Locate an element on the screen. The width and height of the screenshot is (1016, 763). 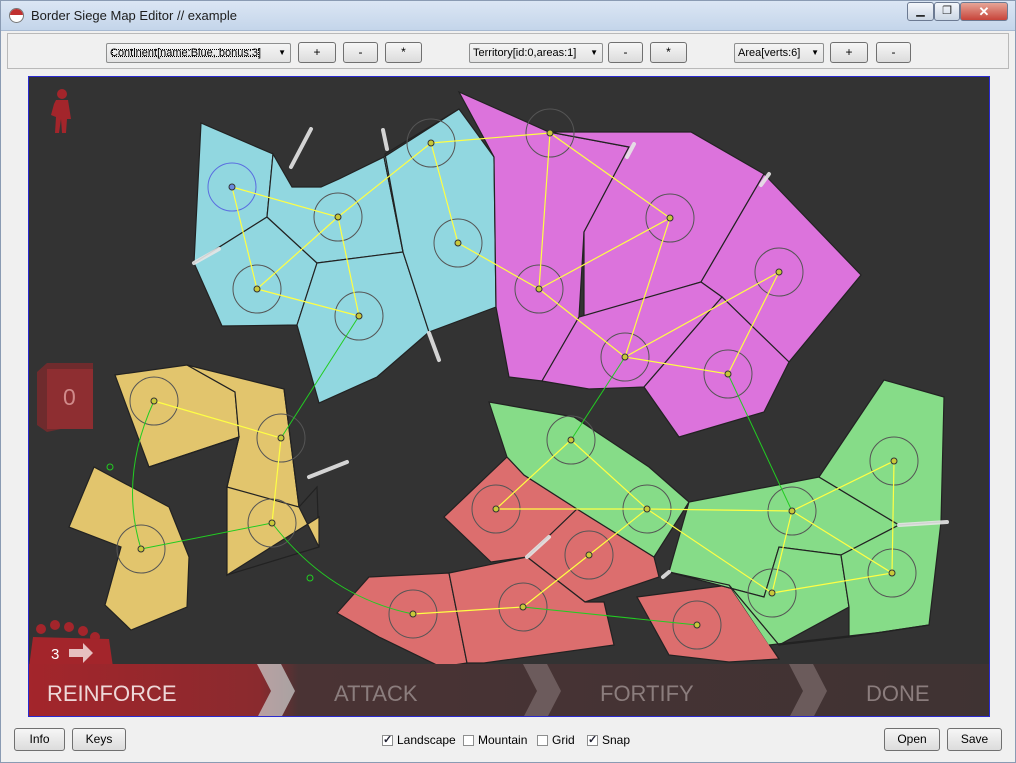
continent-select: Continent[name:Blue, bonus:3] ▼ is located at coordinates (198, 53).